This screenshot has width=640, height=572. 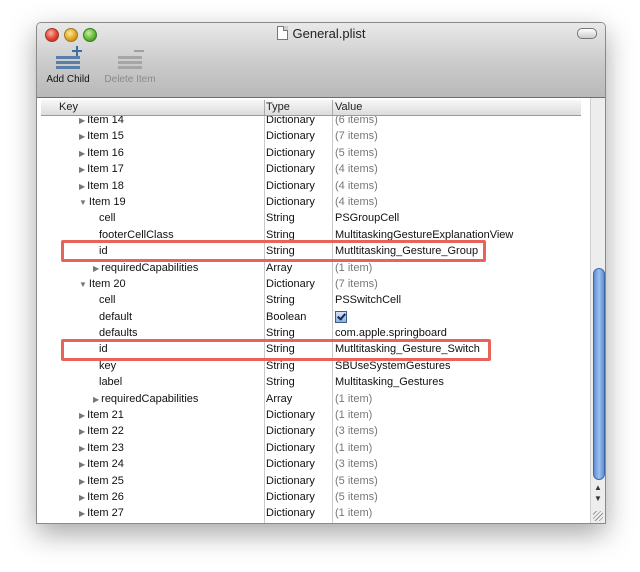 I want to click on table-row: ▶ requiredCapabilities Array (1 item), so click(x=311, y=399).